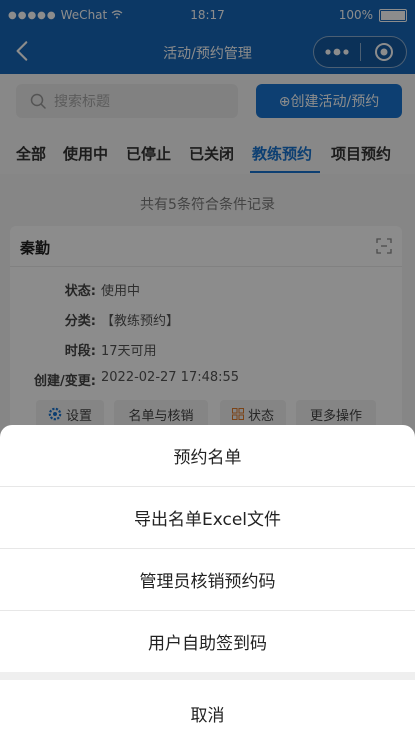 This screenshot has height=746, width=415. Describe the element at coordinates (207, 713) in the screenshot. I see `cancel-button: 取消` at that location.